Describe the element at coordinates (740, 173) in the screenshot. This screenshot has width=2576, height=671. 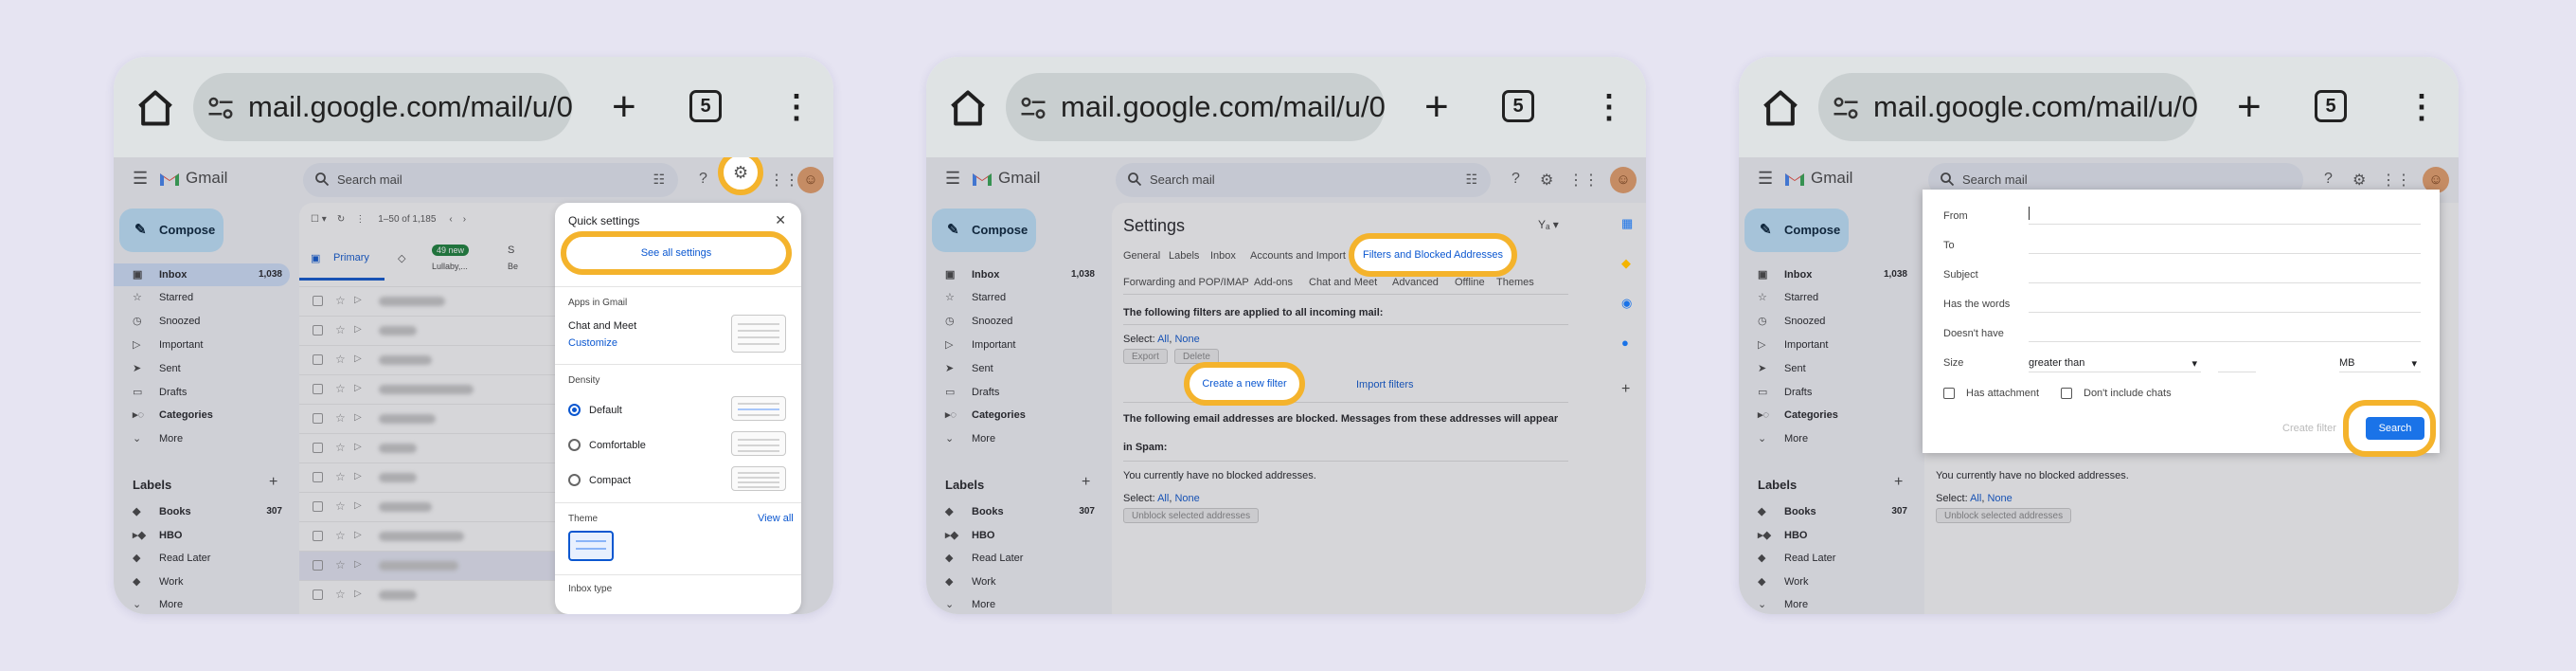
I see `settings-gear-icon: ⚙` at that location.